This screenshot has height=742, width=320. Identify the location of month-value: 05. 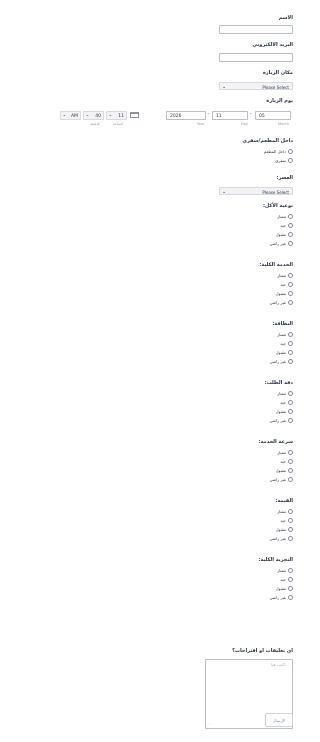
(262, 116).